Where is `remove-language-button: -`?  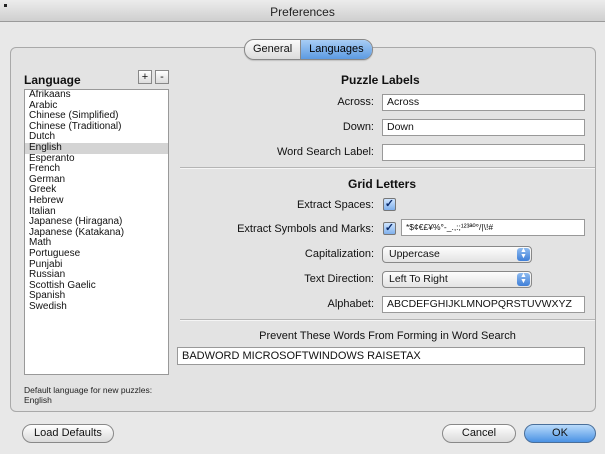
remove-language-button: - is located at coordinates (162, 77).